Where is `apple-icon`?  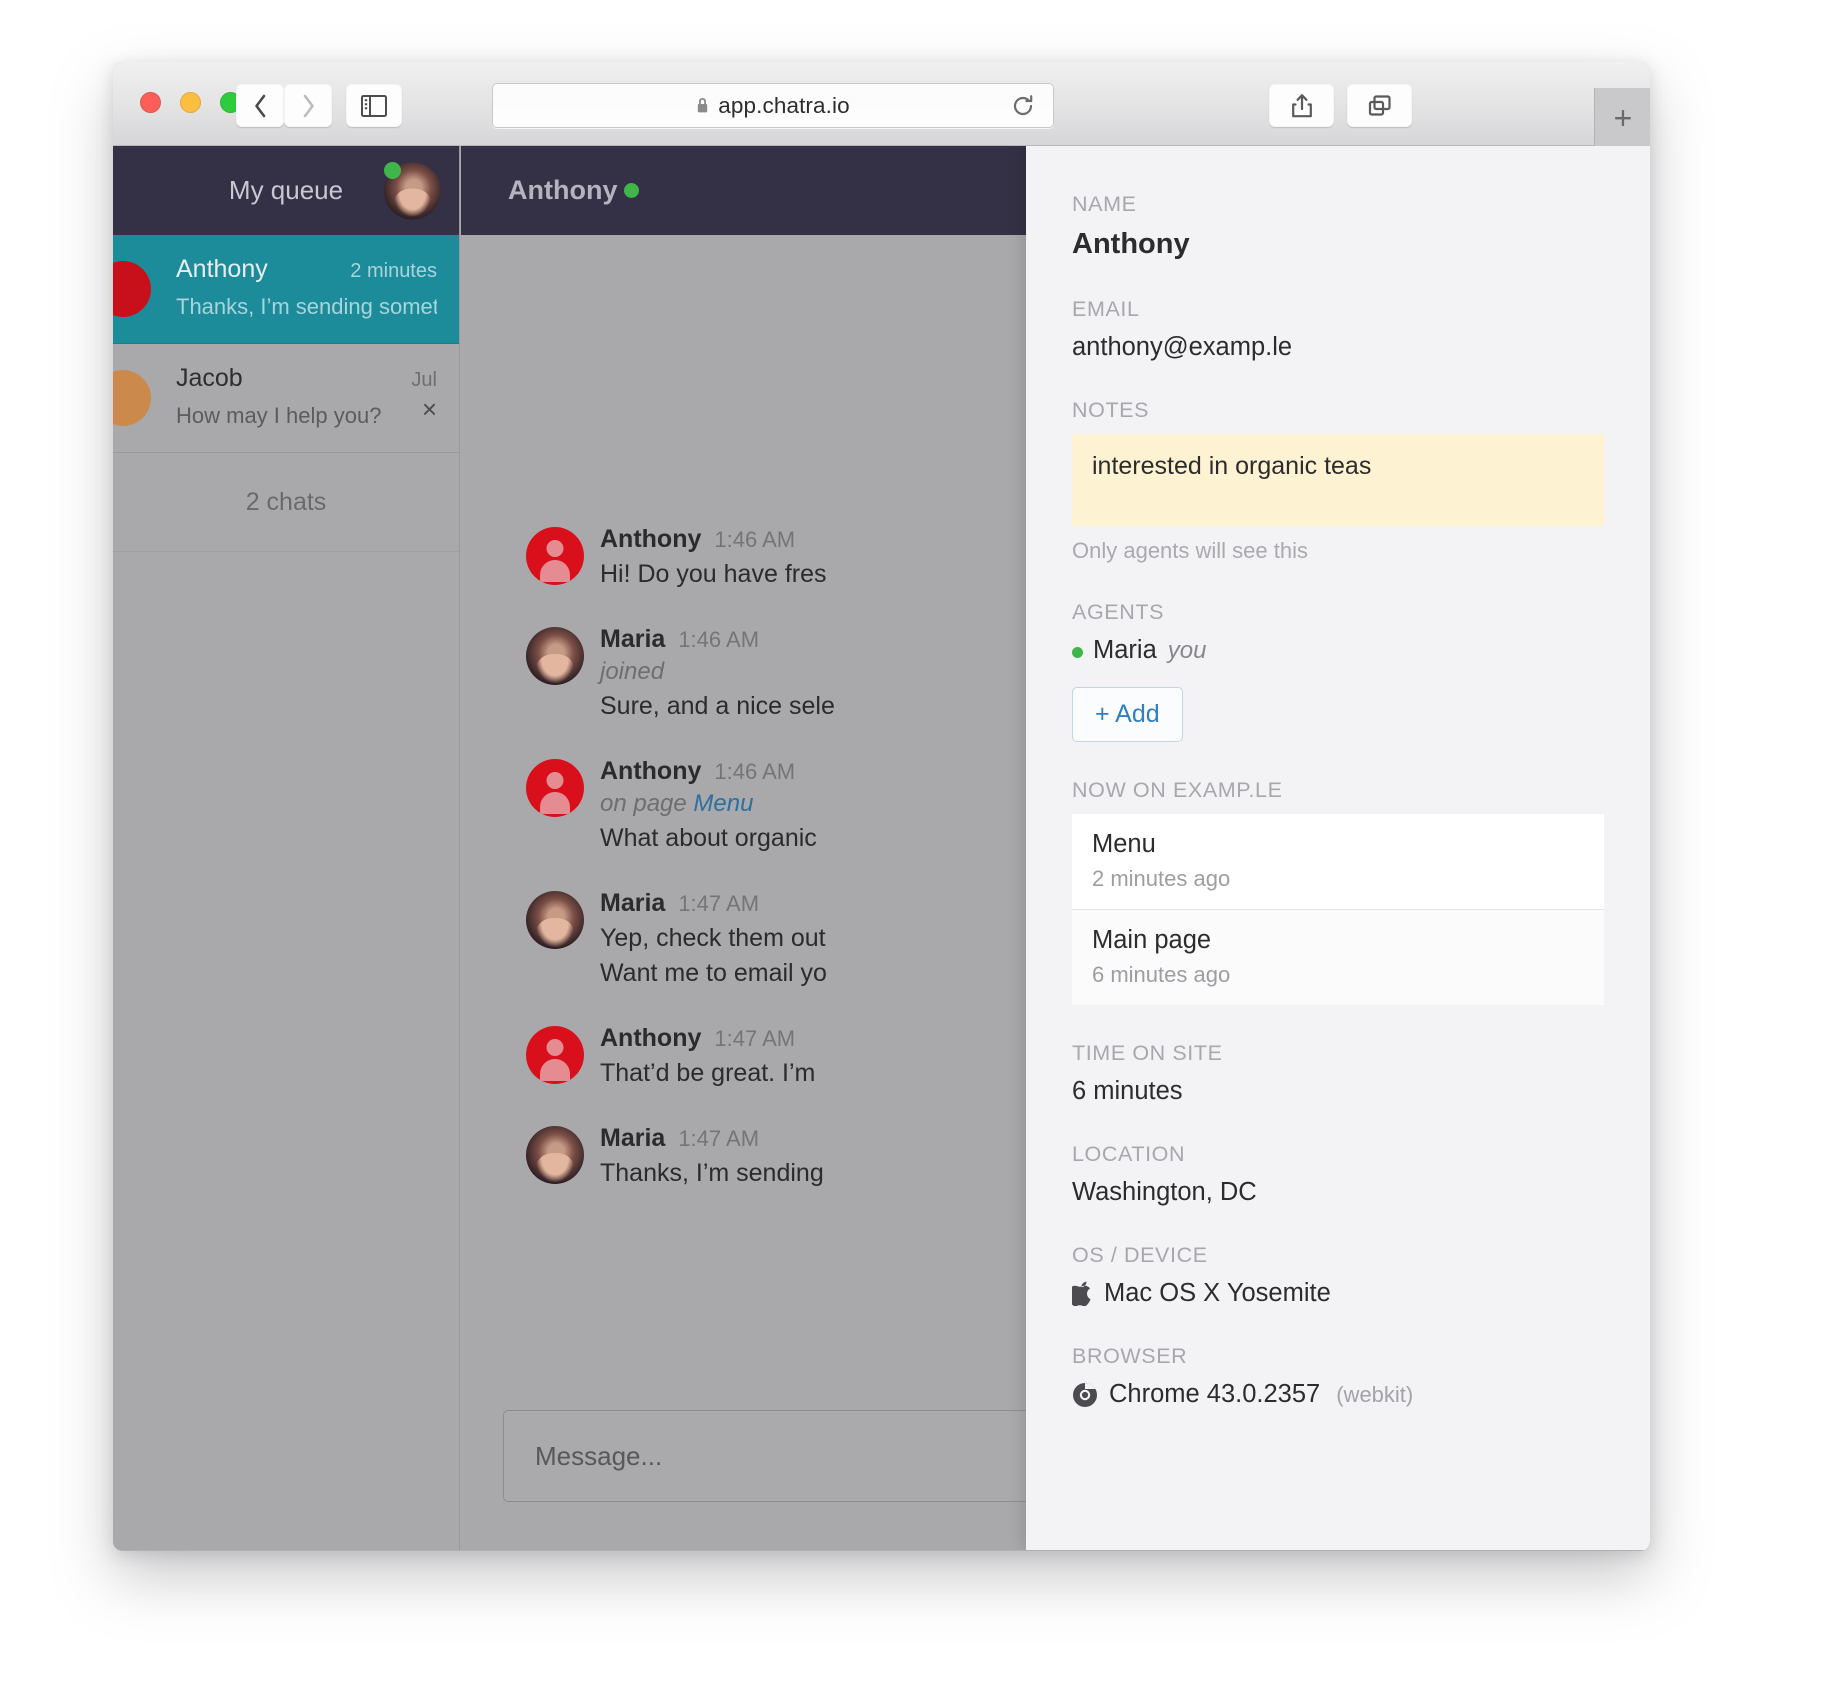
apple-icon is located at coordinates (1081, 1293).